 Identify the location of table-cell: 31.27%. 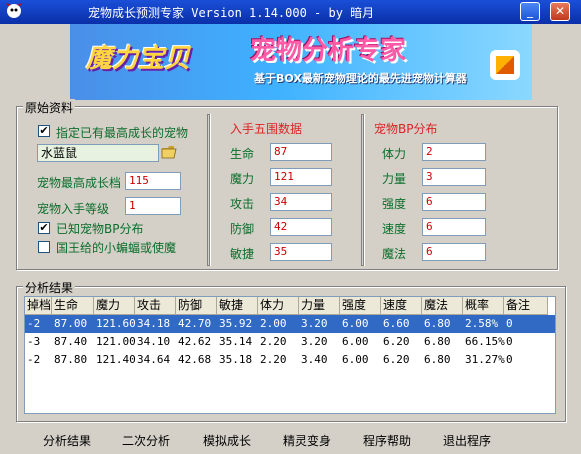
(485, 359).